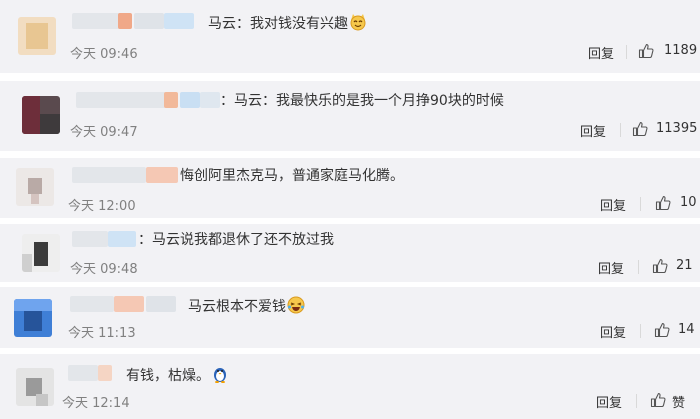 The width and height of the screenshot is (700, 419). I want to click on penguin-emoji-icon, so click(220, 376).